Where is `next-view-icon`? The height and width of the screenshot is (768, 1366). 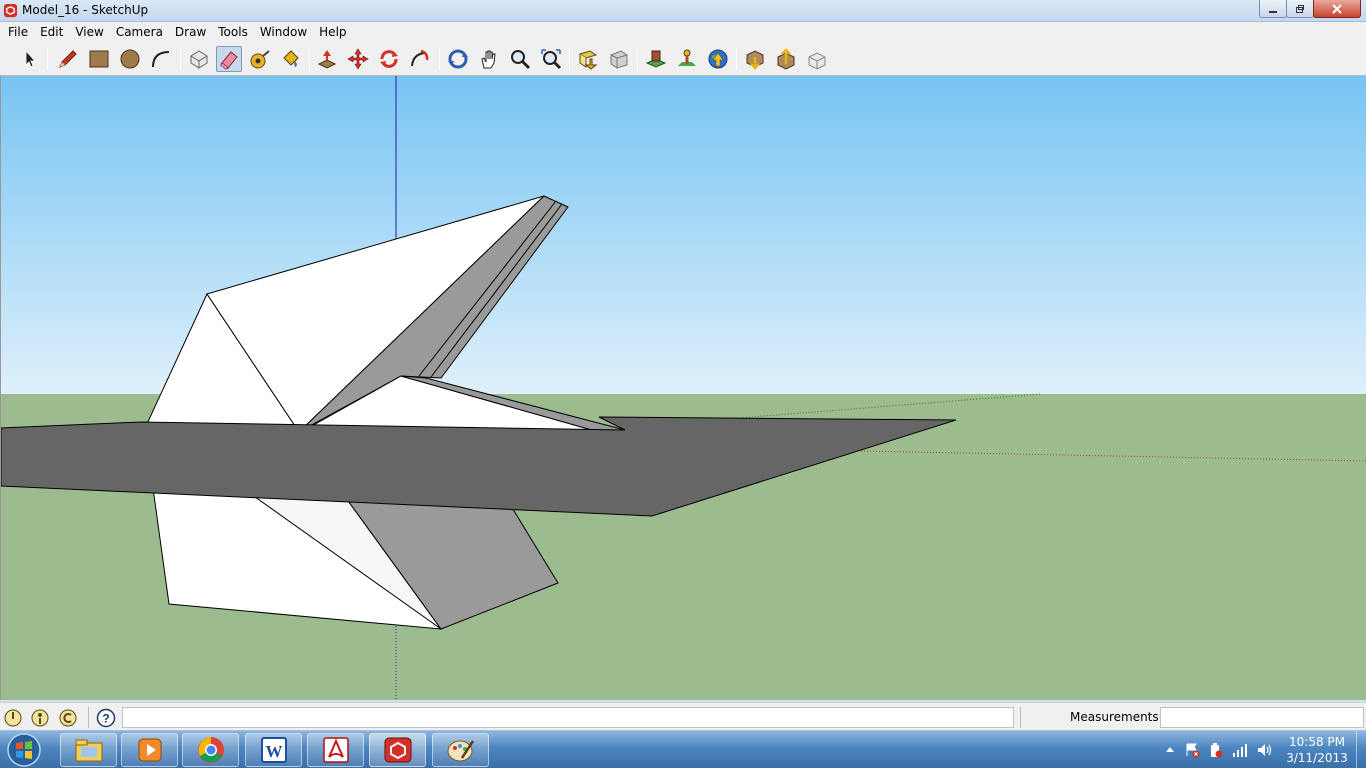
next-view-icon is located at coordinates (619, 59).